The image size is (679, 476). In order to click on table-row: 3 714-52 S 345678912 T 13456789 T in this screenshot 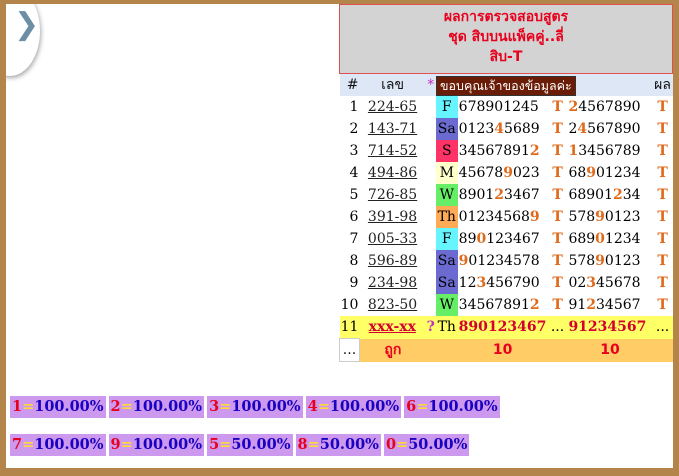, I will do `click(506, 151)`.